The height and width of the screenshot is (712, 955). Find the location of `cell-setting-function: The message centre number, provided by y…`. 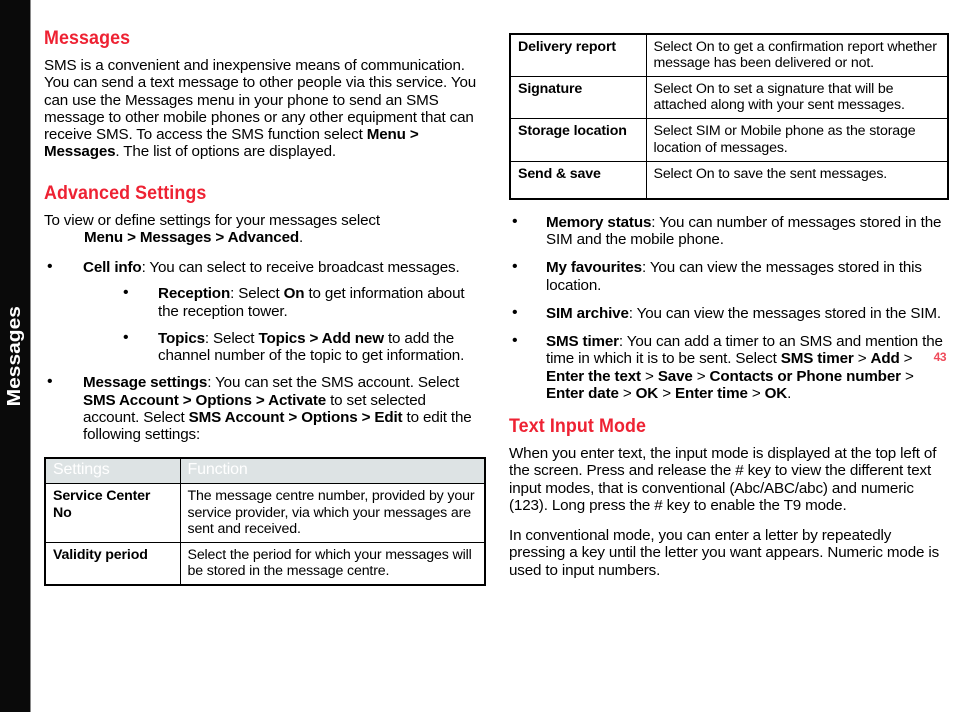

cell-setting-function: The message centre number, provided by y… is located at coordinates (332, 513).